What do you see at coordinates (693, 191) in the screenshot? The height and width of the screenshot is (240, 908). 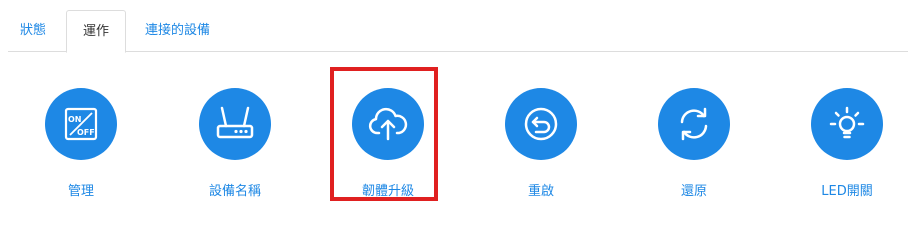 I see `restore-label: 還原` at bounding box center [693, 191].